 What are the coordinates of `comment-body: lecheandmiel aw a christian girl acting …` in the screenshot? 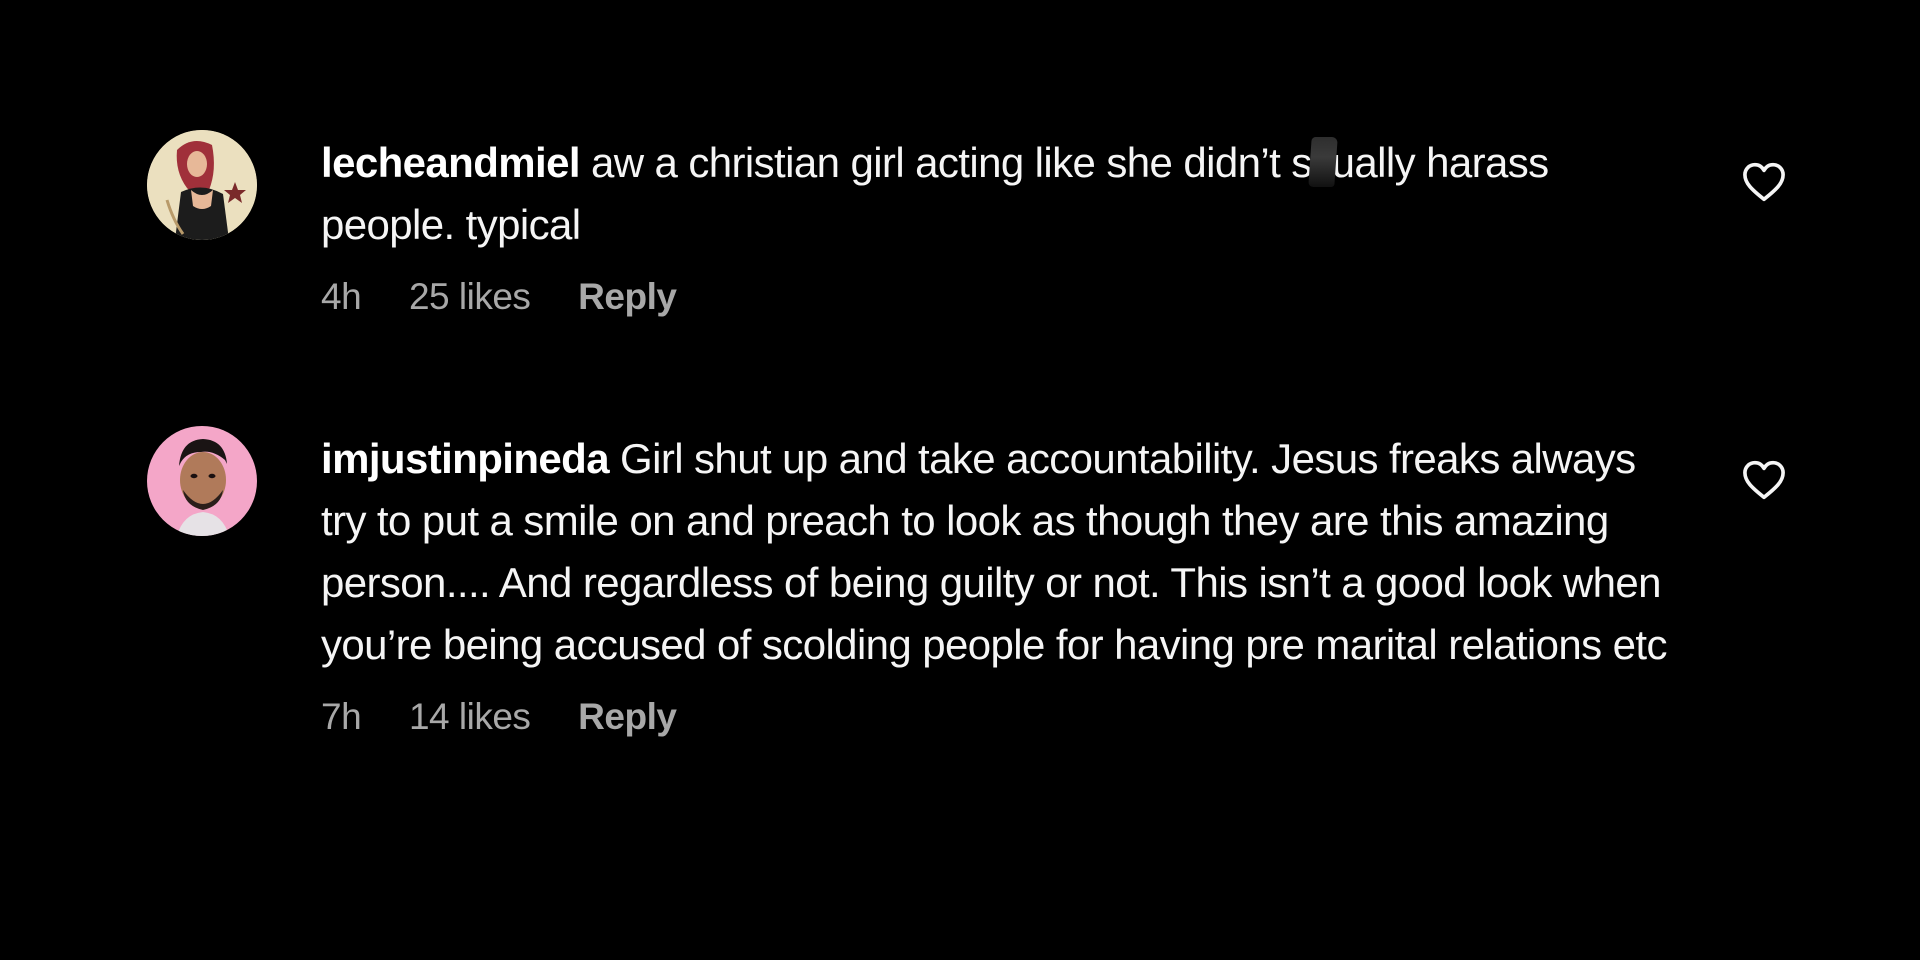 It's located at (1006, 225).